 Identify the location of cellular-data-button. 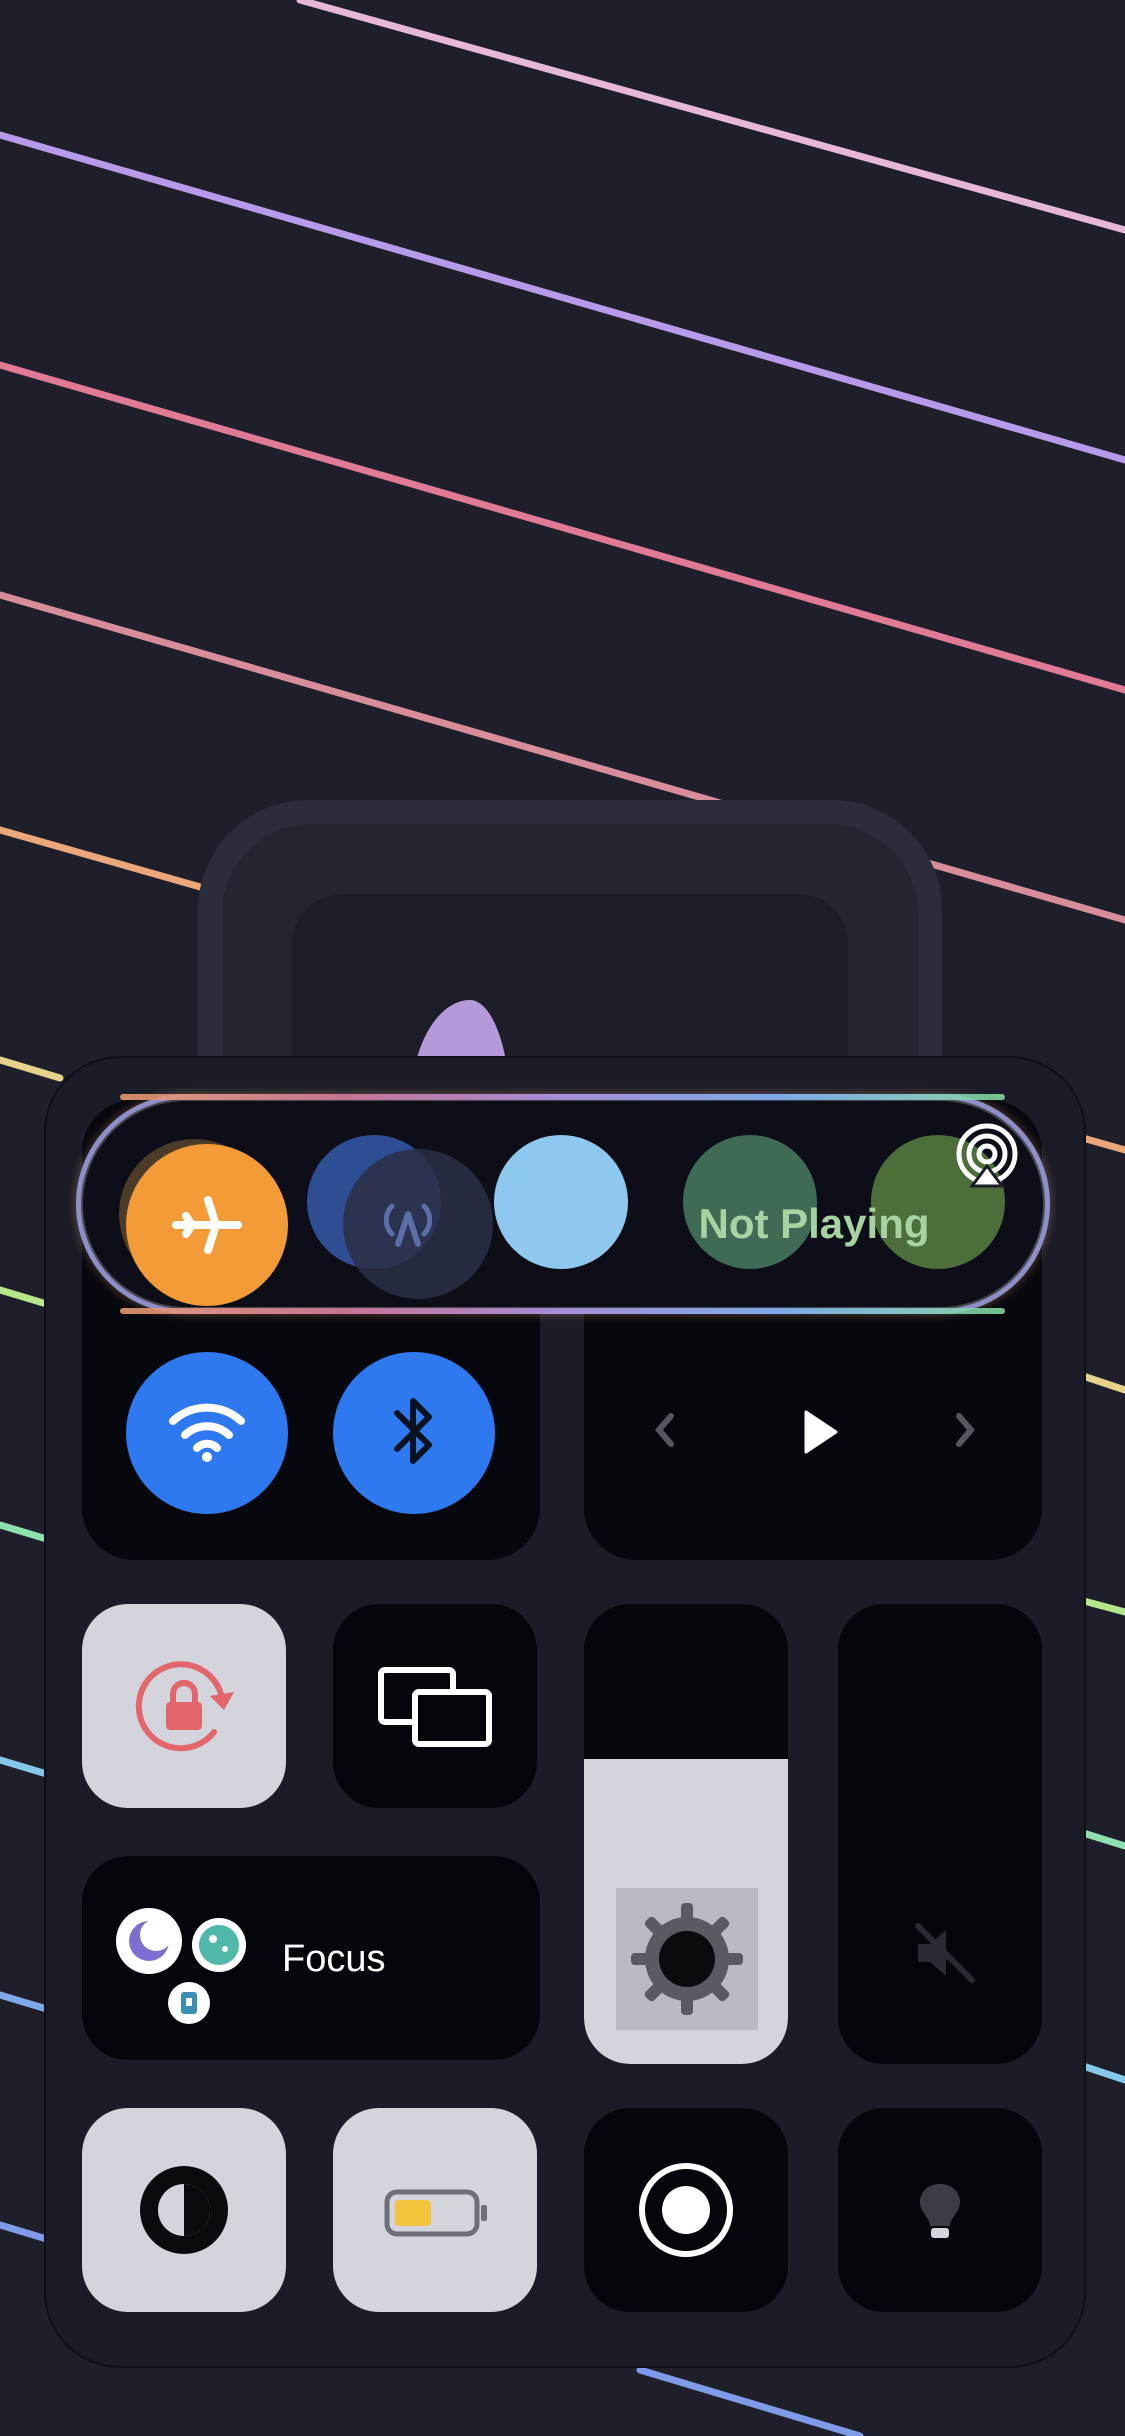
(408, 1225).